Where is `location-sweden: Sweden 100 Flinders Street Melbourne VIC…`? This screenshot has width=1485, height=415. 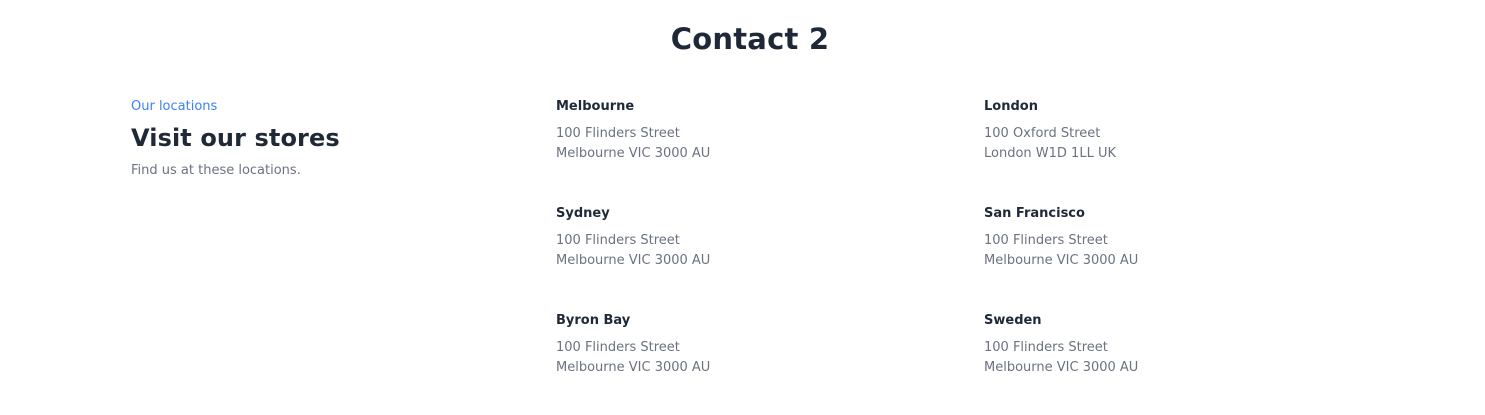
location-sweden: Sweden 100 Flinders Street Melbourne VIC… is located at coordinates (1180, 363).